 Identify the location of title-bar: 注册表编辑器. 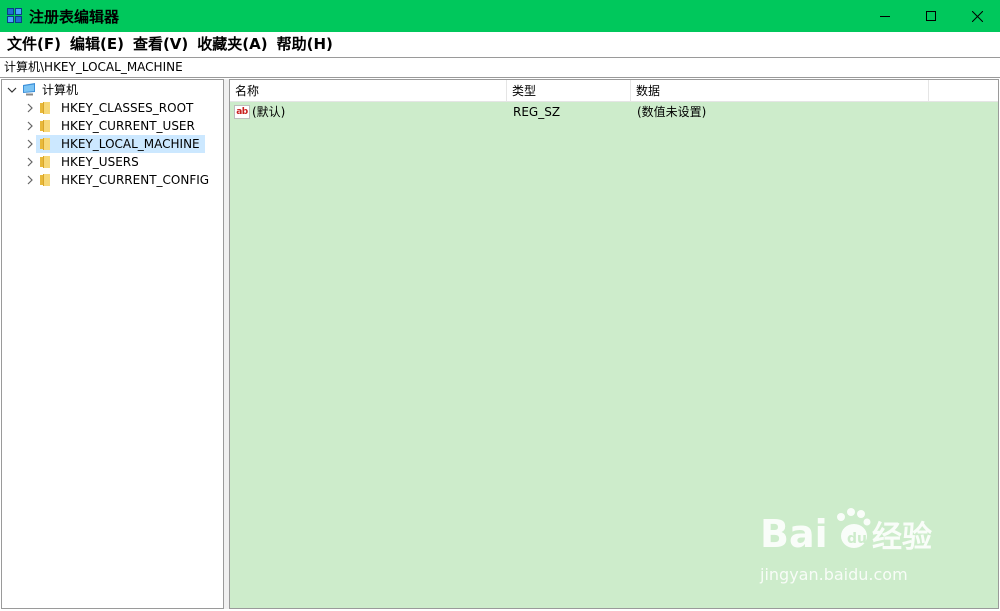
(500, 16).